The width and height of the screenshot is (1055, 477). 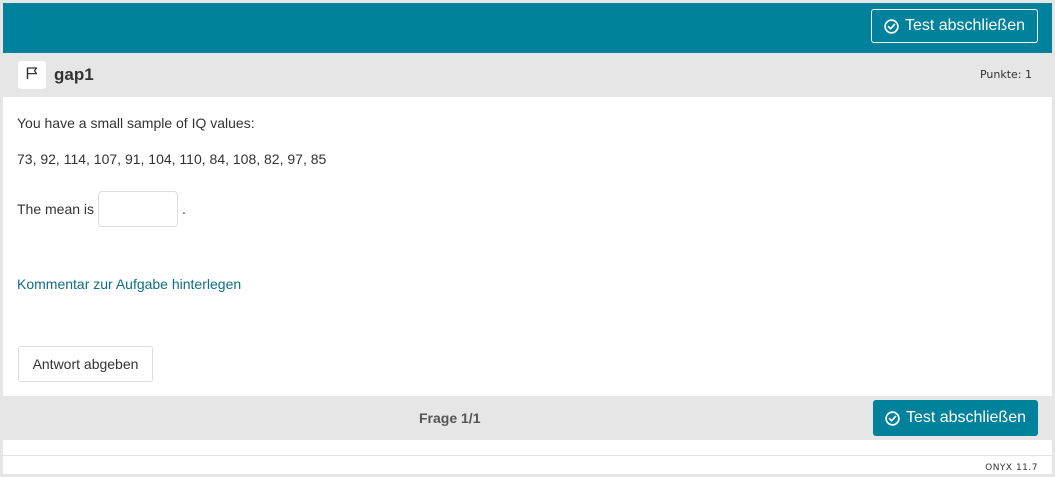 I want to click on flag-question-button, so click(x=32, y=75).